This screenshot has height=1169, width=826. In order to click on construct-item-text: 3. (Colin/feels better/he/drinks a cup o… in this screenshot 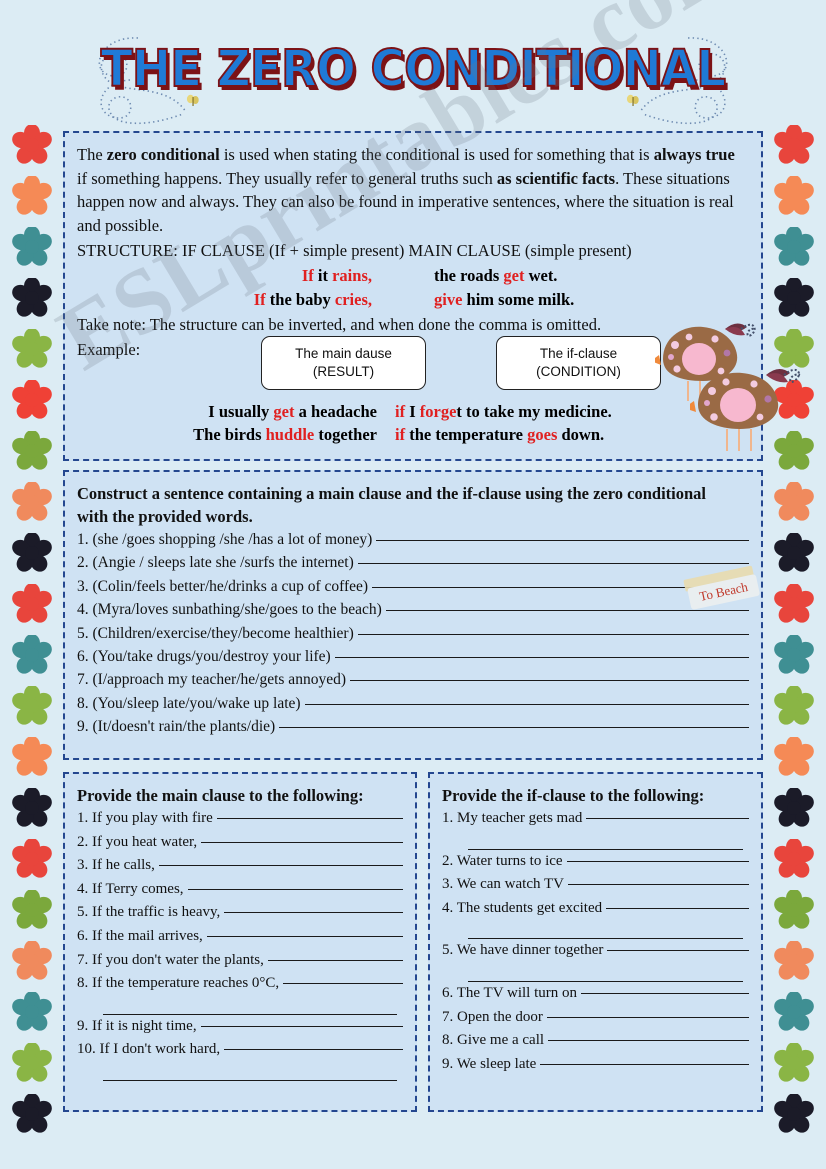, I will do `click(223, 586)`.